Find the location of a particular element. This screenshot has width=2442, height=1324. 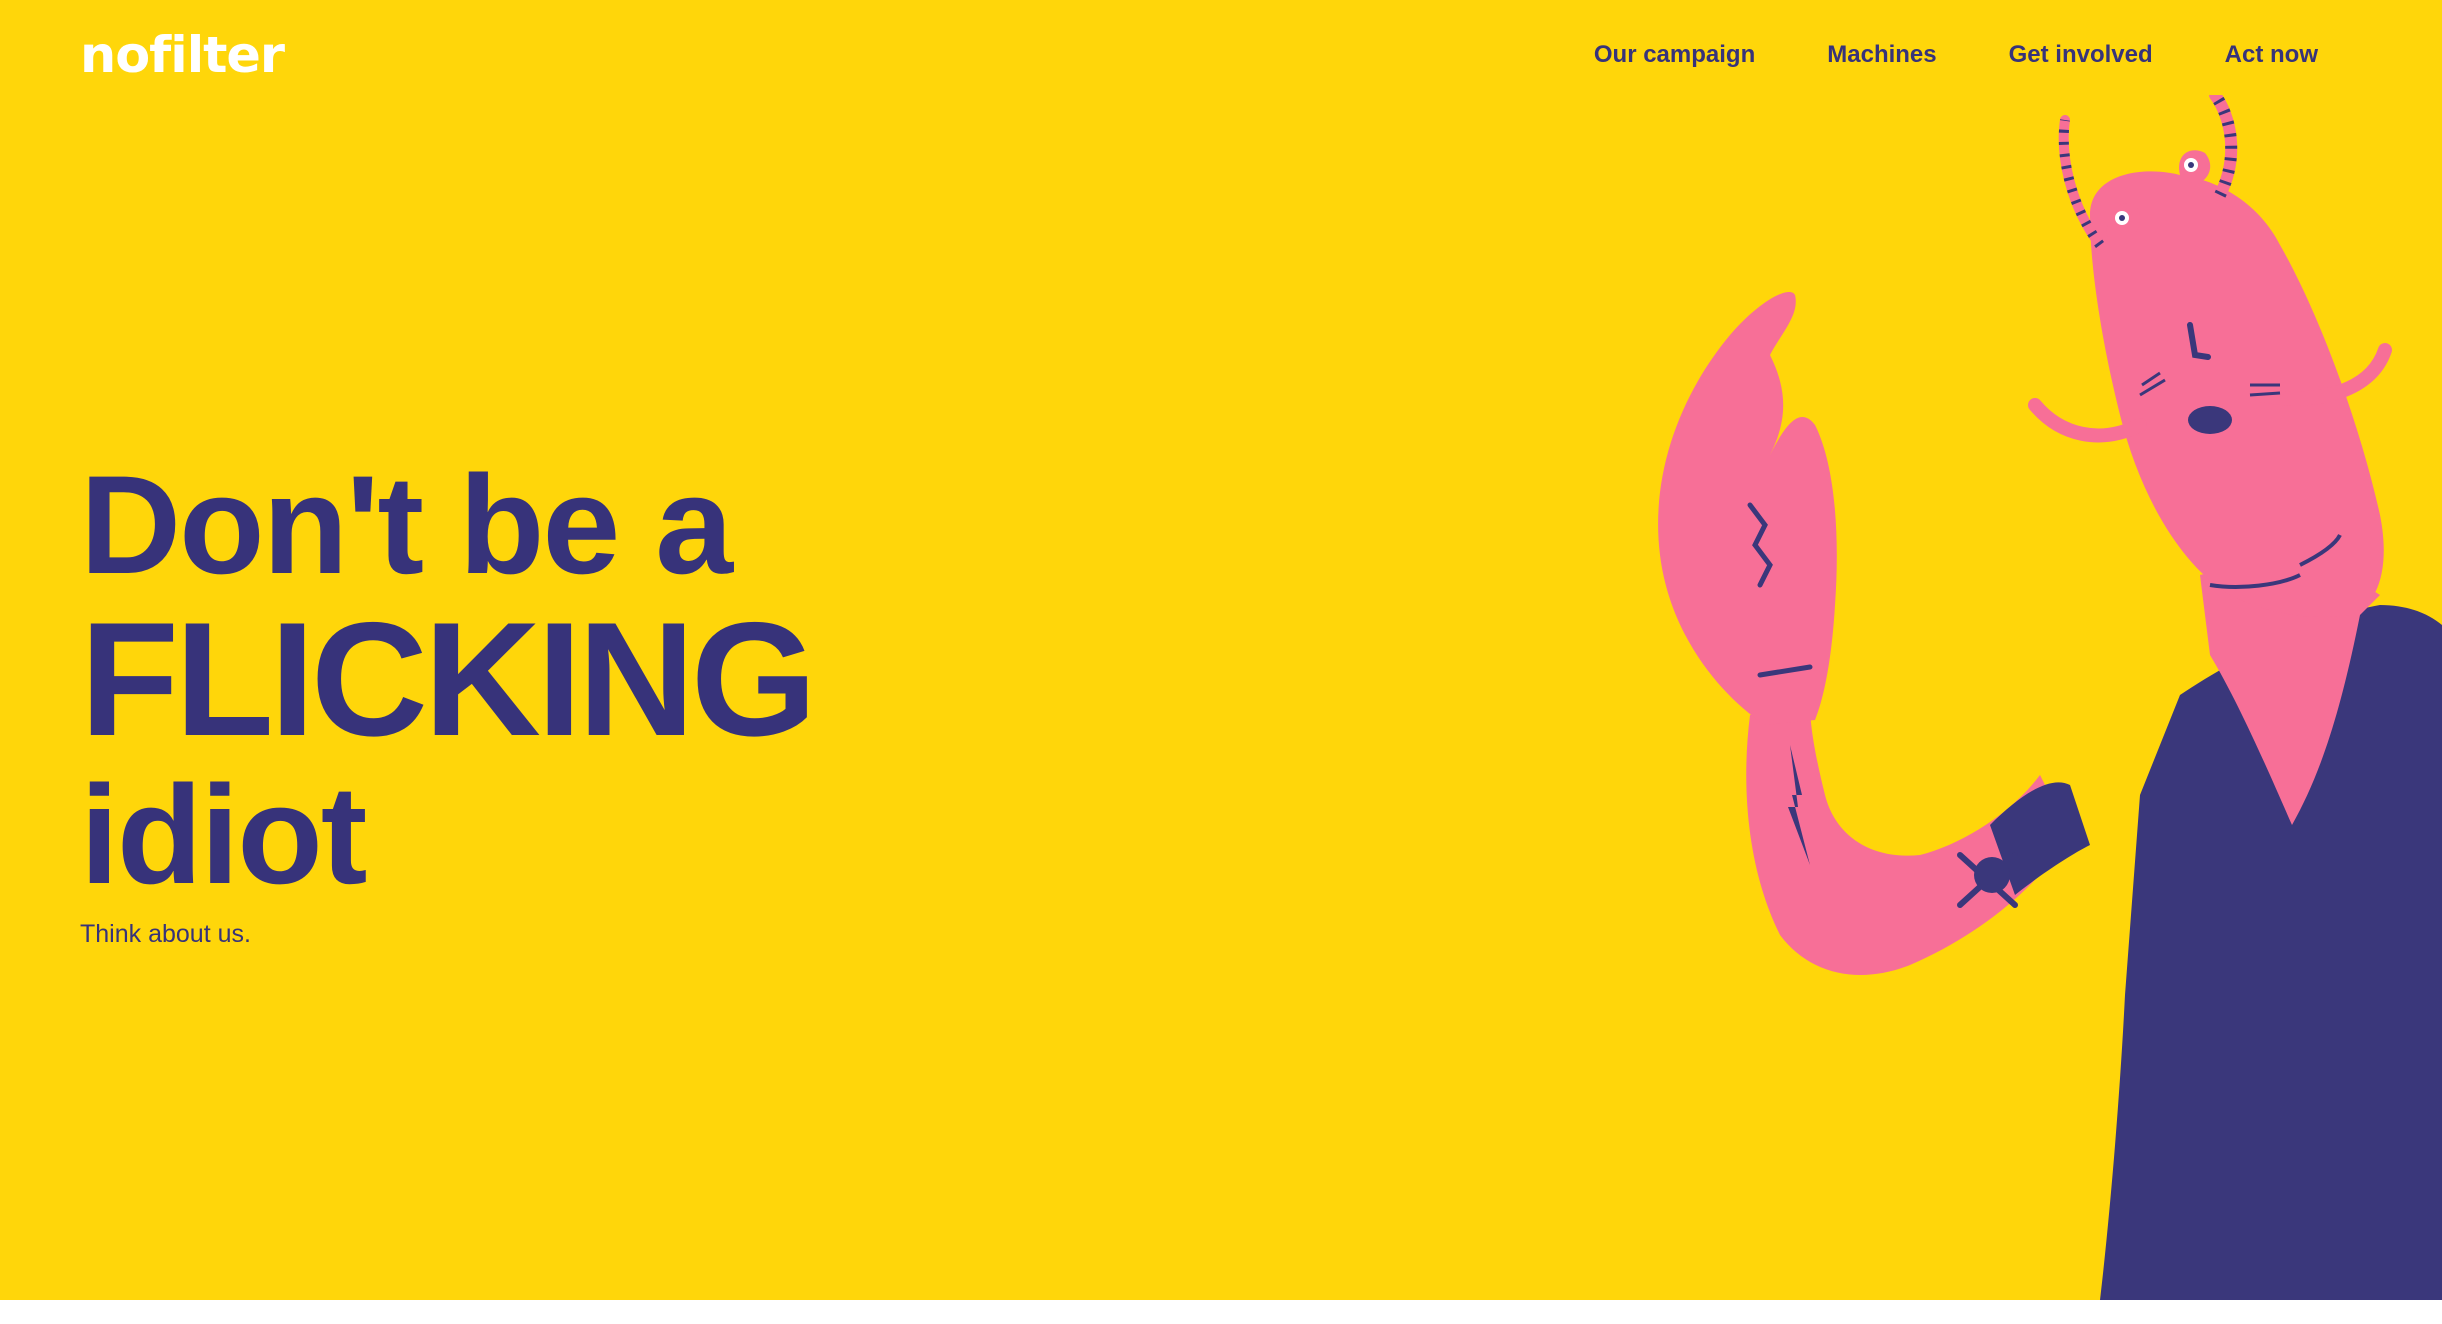

headline-line-2: FLICKING is located at coordinates (448, 679).